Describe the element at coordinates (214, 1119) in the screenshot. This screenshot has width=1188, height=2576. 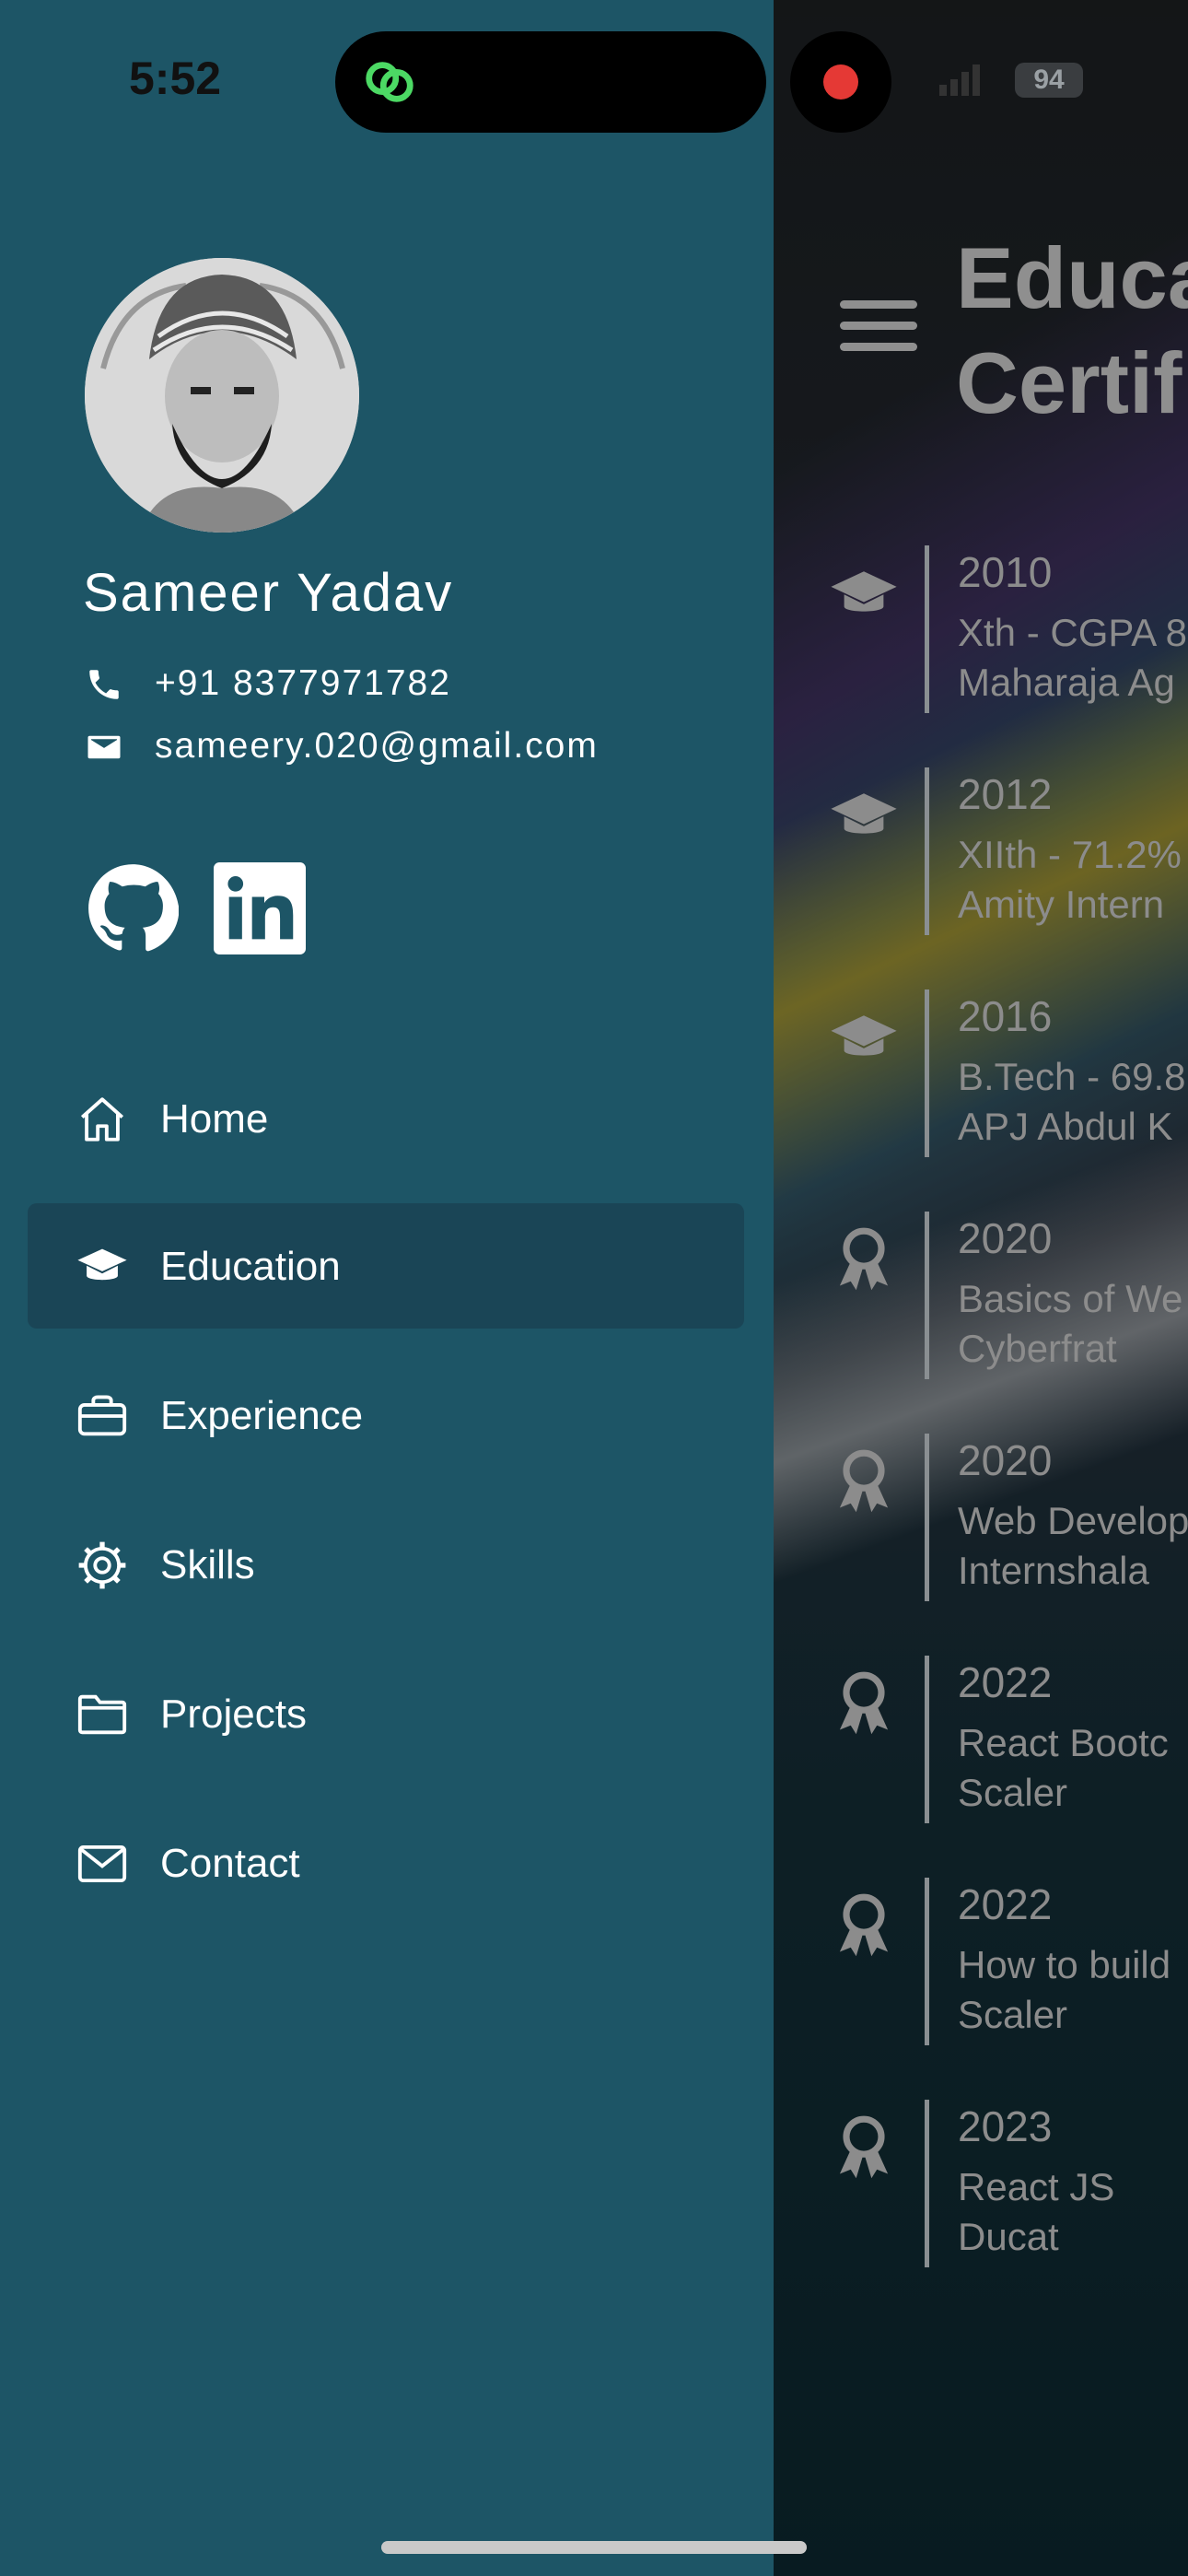
I see `nav-label: Home` at that location.